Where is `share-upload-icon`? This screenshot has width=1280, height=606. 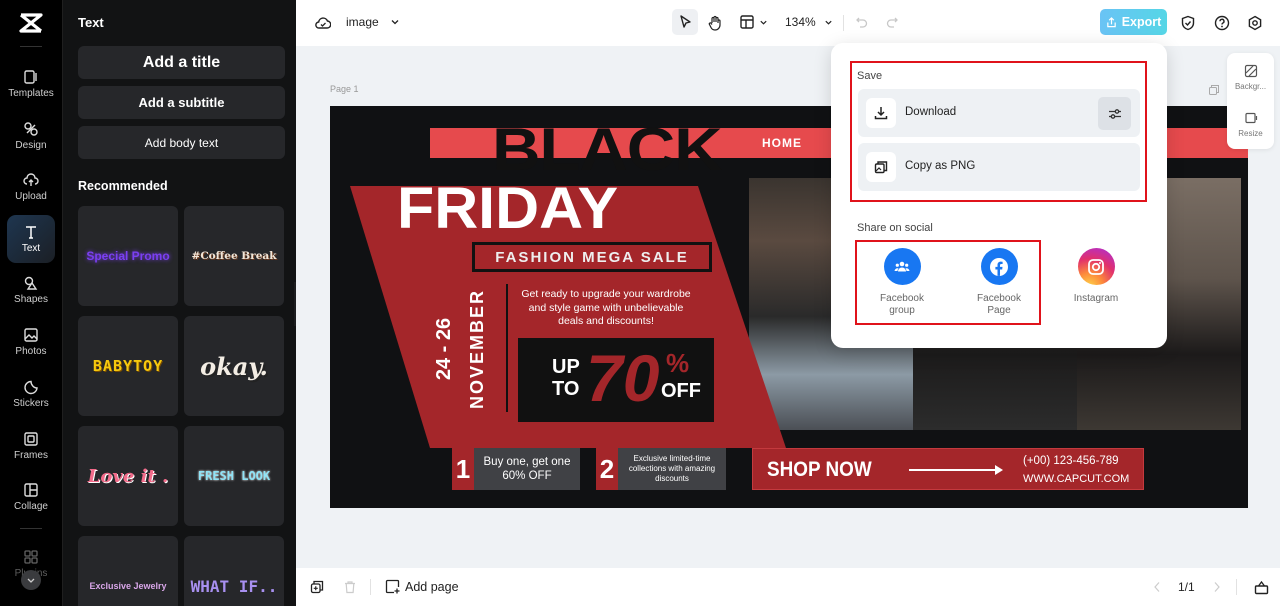
share-upload-icon is located at coordinates (1111, 21).